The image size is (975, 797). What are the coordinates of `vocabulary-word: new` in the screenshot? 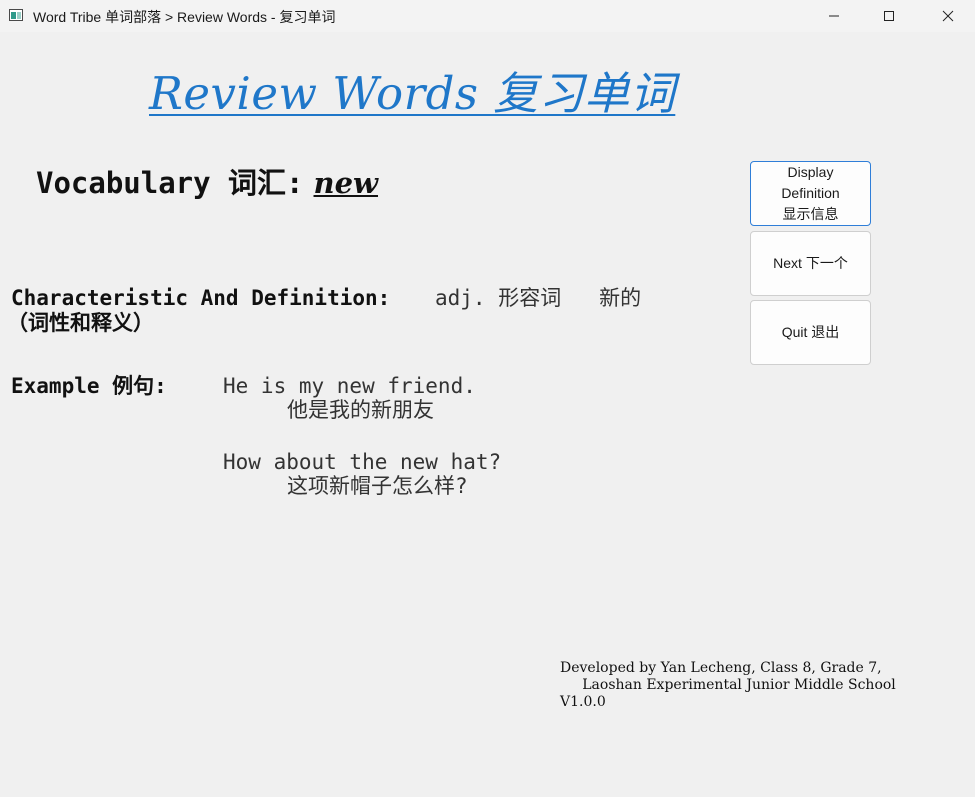 It's located at (346, 183).